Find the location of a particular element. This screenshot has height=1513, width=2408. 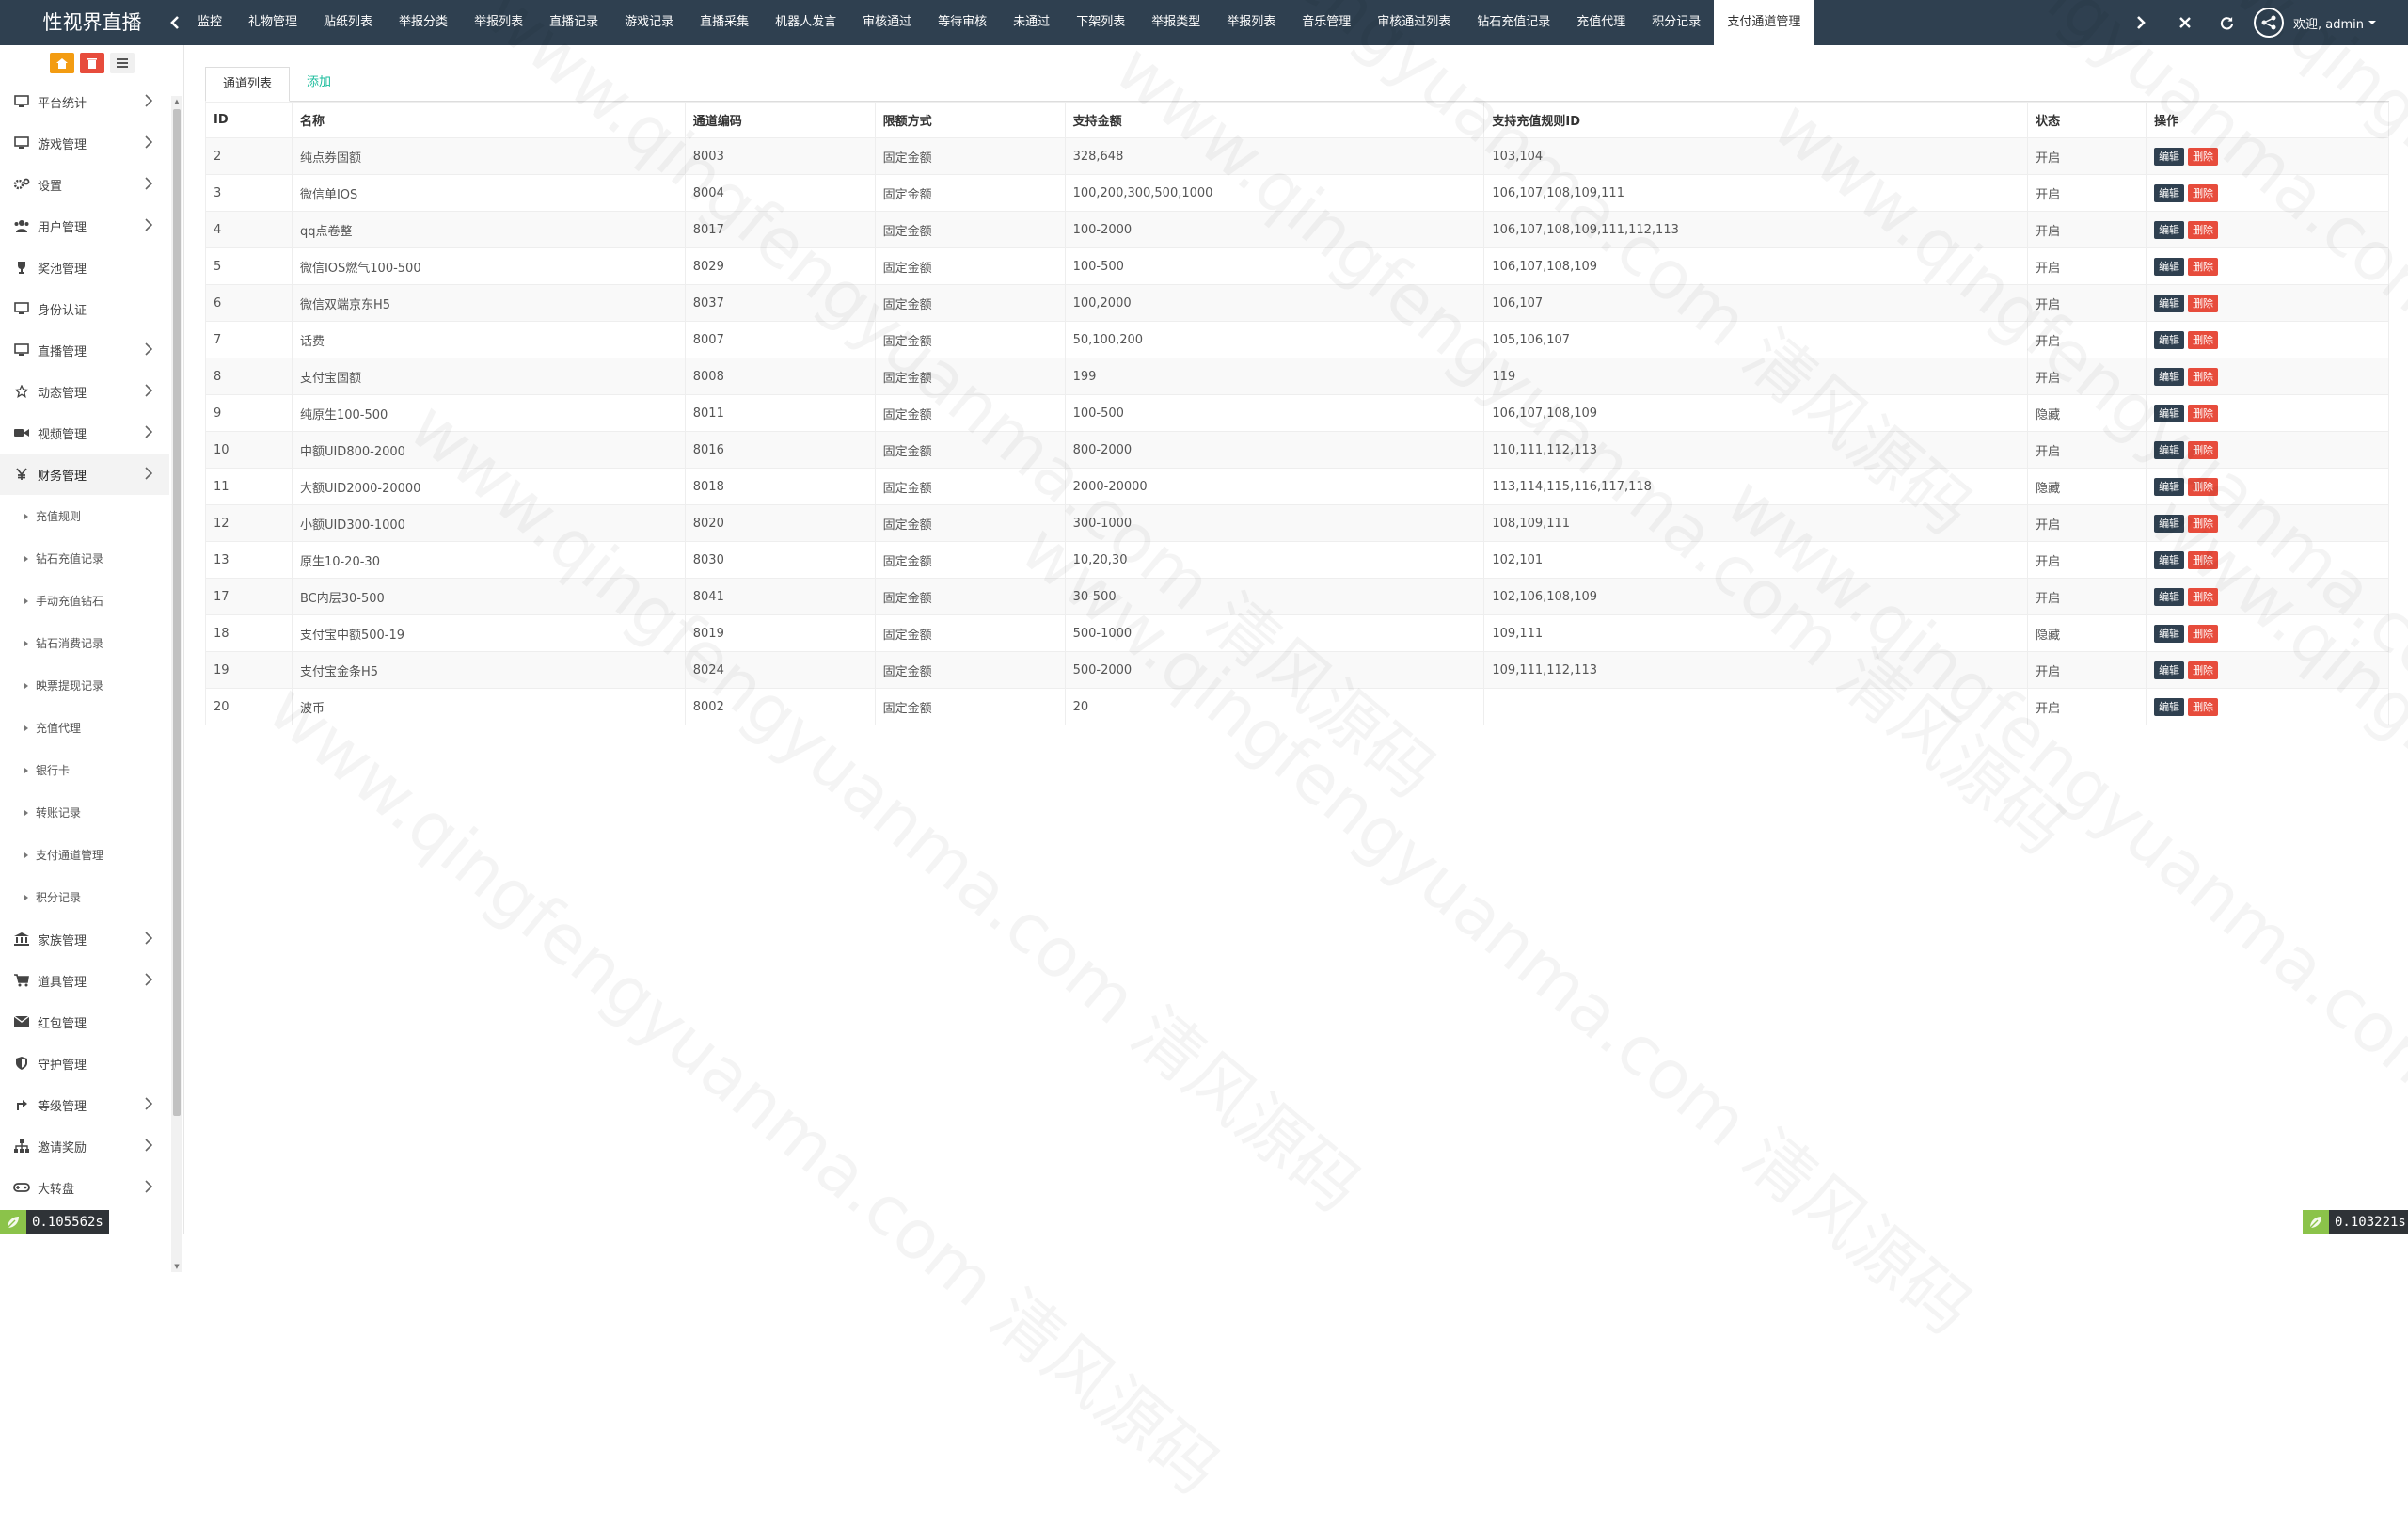

scroll-up-arrow: ▲ is located at coordinates (177, 101).